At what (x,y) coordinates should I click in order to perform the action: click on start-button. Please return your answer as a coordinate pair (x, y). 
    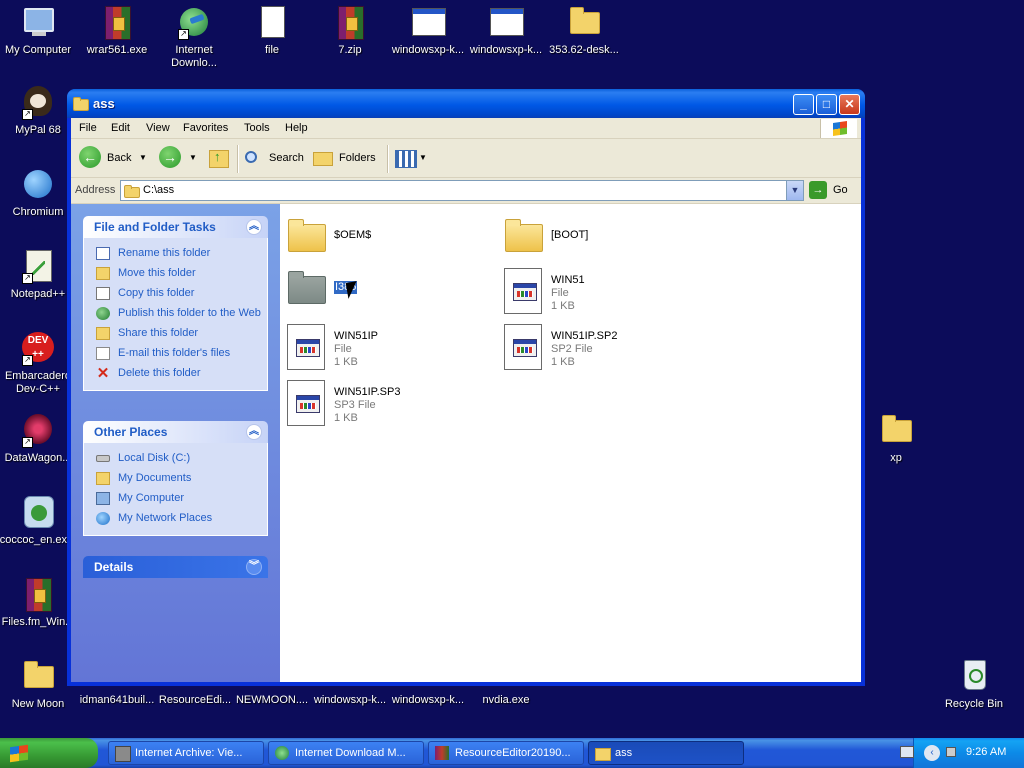
    Looking at the image, I should click on (49, 753).